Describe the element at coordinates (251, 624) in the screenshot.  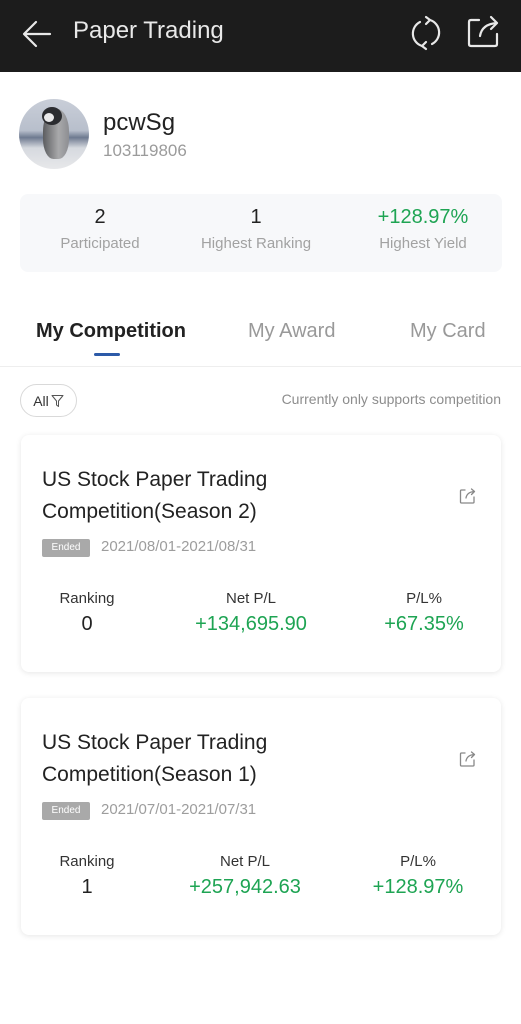
I see `net-pl-value: +134,695.90` at that location.